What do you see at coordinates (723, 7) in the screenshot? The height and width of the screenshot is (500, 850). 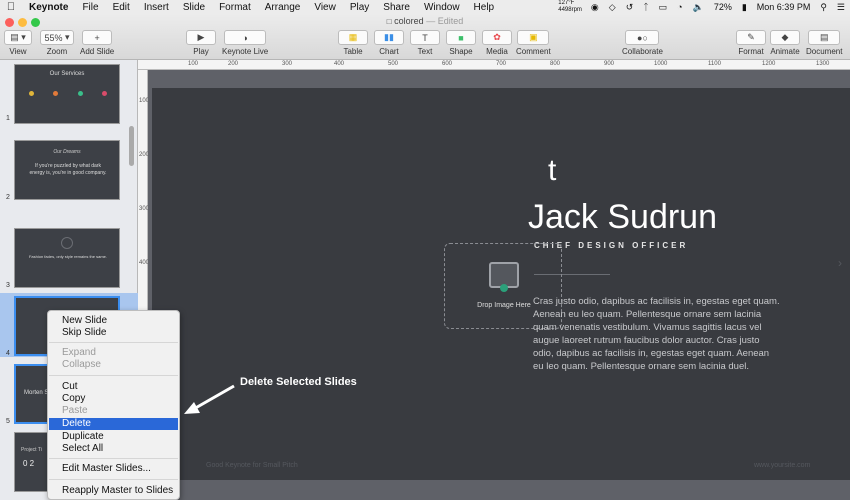 I see `battery-percent: 72%` at bounding box center [723, 7].